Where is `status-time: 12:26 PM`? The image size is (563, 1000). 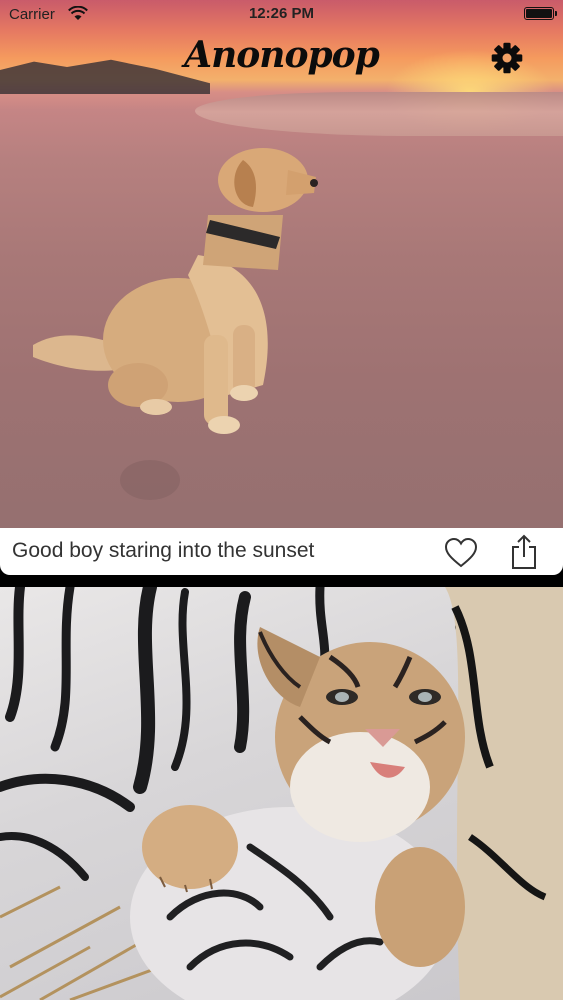 status-time: 12:26 PM is located at coordinates (281, 13).